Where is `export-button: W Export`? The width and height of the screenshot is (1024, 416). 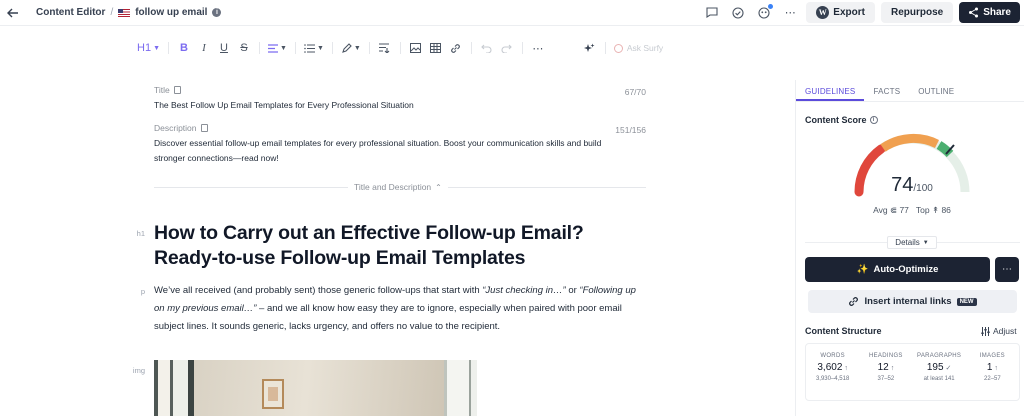 export-button: W Export is located at coordinates (840, 12).